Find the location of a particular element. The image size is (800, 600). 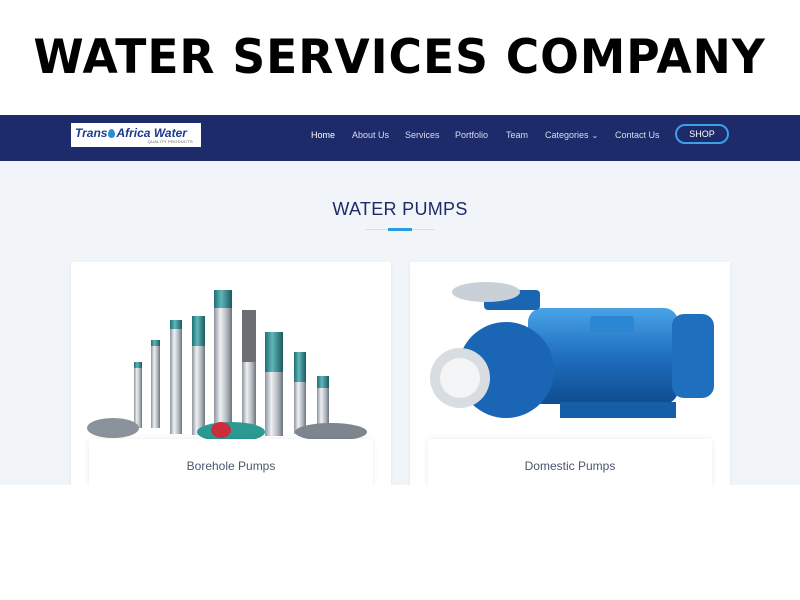

logo-wordmark: Trans Africa Water is located at coordinates (138, 133).